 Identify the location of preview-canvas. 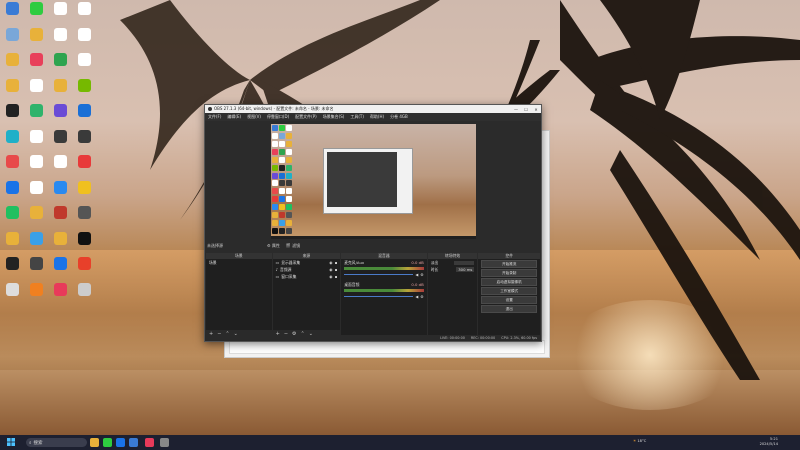
(373, 181).